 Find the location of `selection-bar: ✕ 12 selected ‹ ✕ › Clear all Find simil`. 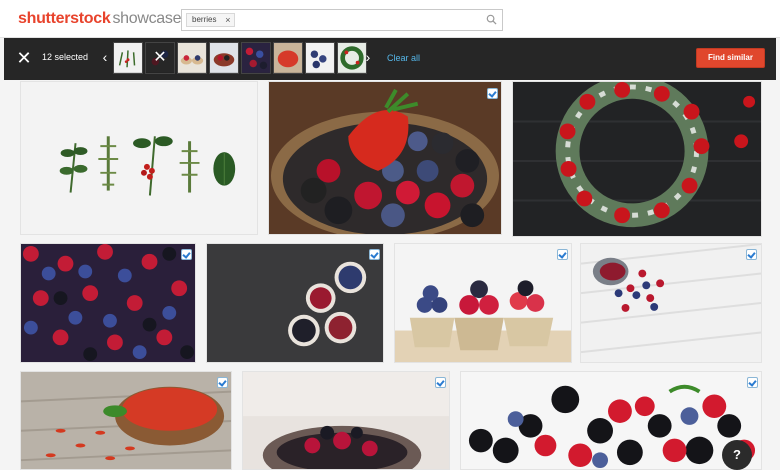

selection-bar: ✕ 12 selected ‹ ✕ › Clear all Find simil is located at coordinates (390, 59).